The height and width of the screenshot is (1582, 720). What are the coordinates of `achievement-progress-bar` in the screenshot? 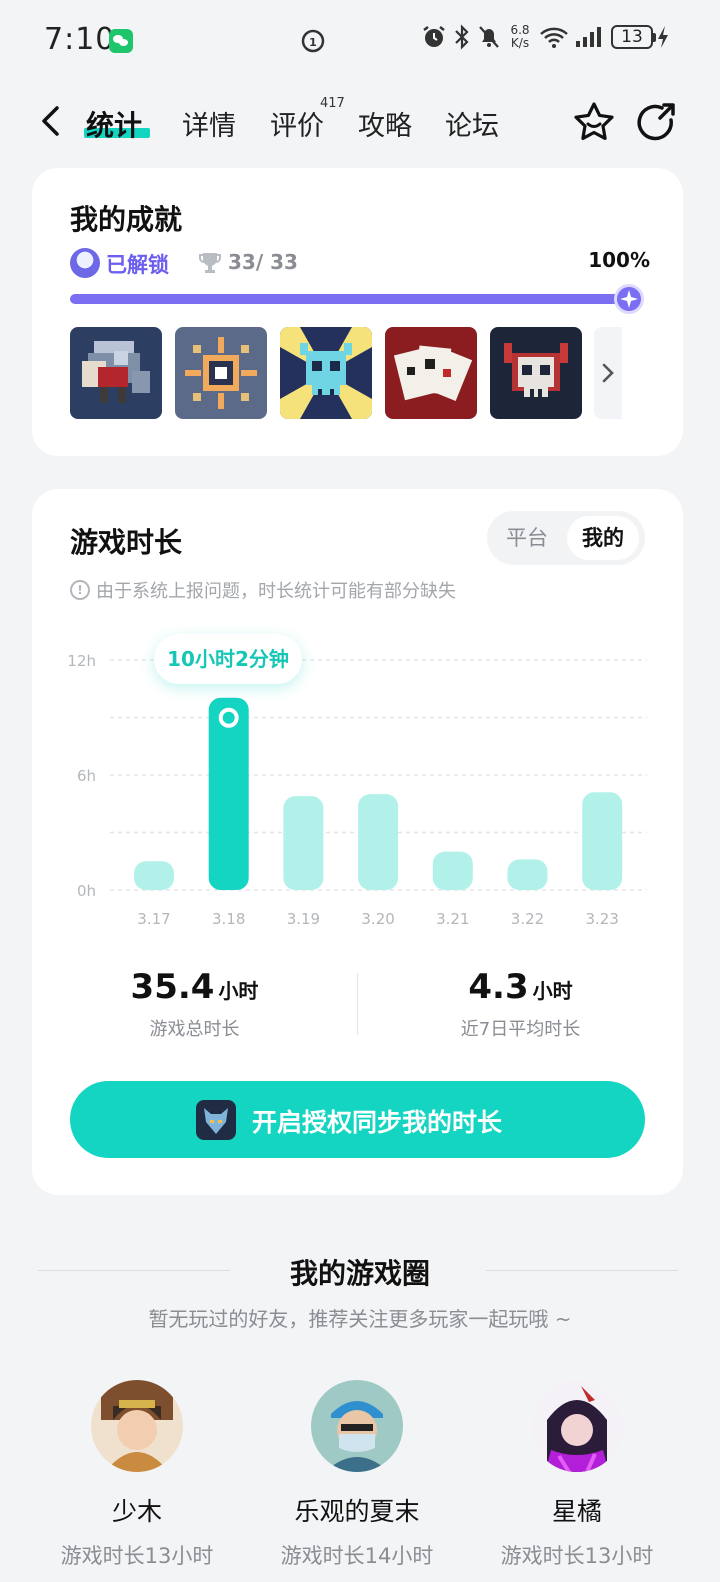 It's located at (356, 299).